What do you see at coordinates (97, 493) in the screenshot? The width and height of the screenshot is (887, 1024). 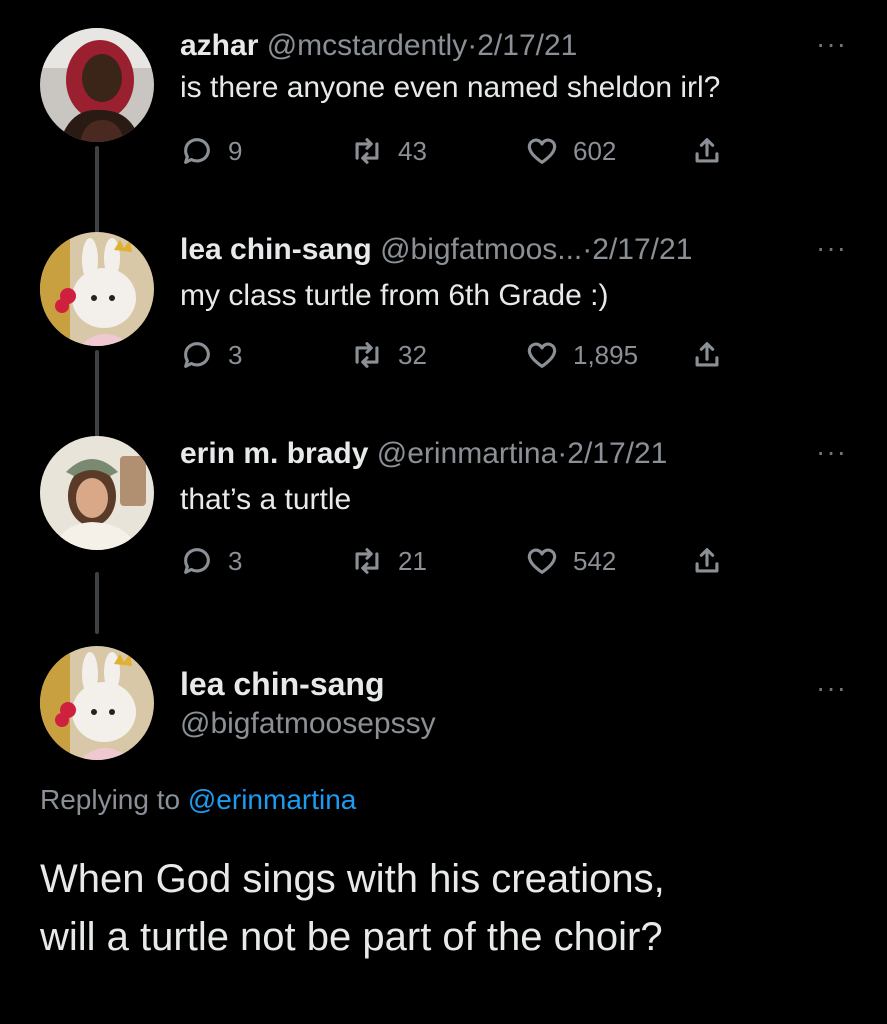 I see `avatar-erin` at bounding box center [97, 493].